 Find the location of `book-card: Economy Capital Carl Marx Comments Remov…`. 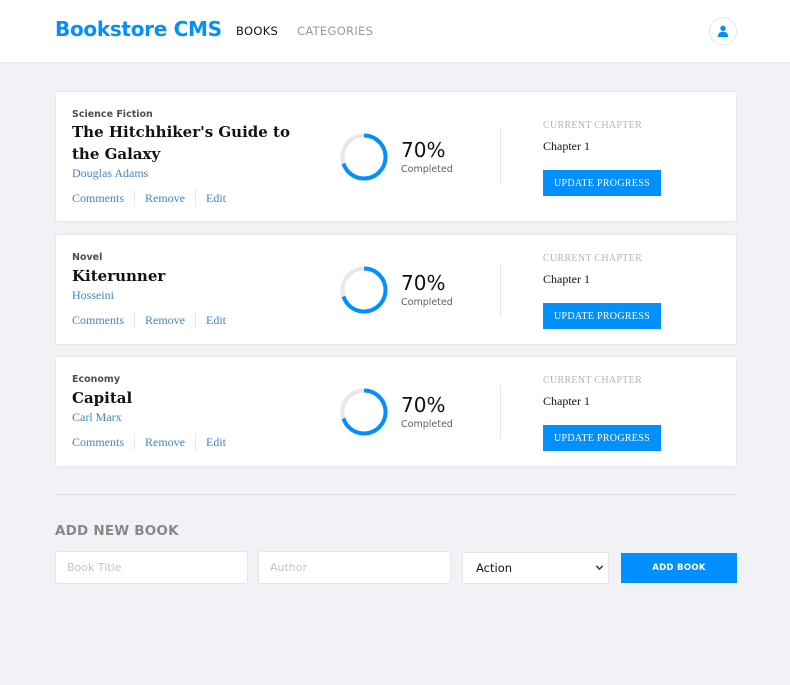

book-card: Economy Capital Carl Marx Comments Remov… is located at coordinates (396, 411).